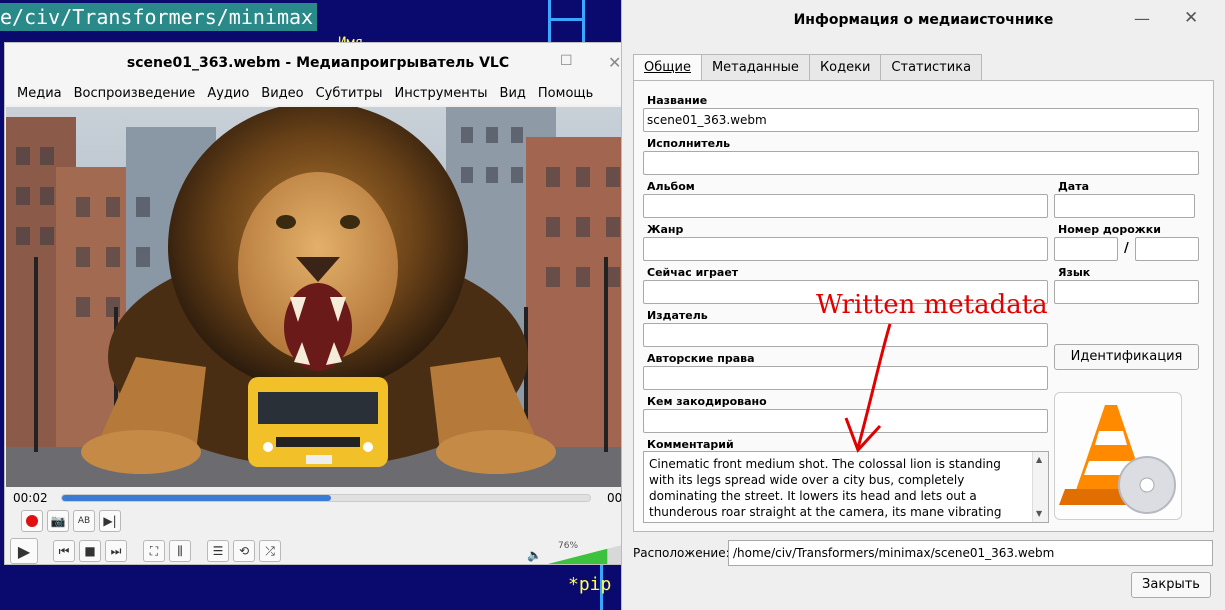 This screenshot has width=1225, height=610. I want to click on tab-metadata: Метаданные, so click(755, 67).